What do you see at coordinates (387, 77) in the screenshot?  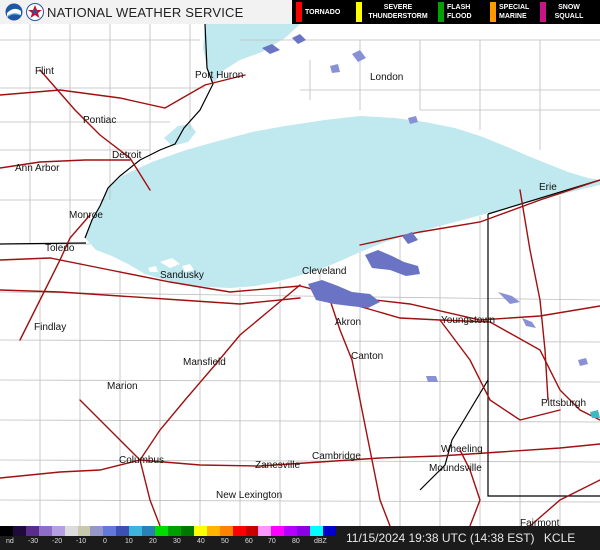 I see `city-label: London` at bounding box center [387, 77].